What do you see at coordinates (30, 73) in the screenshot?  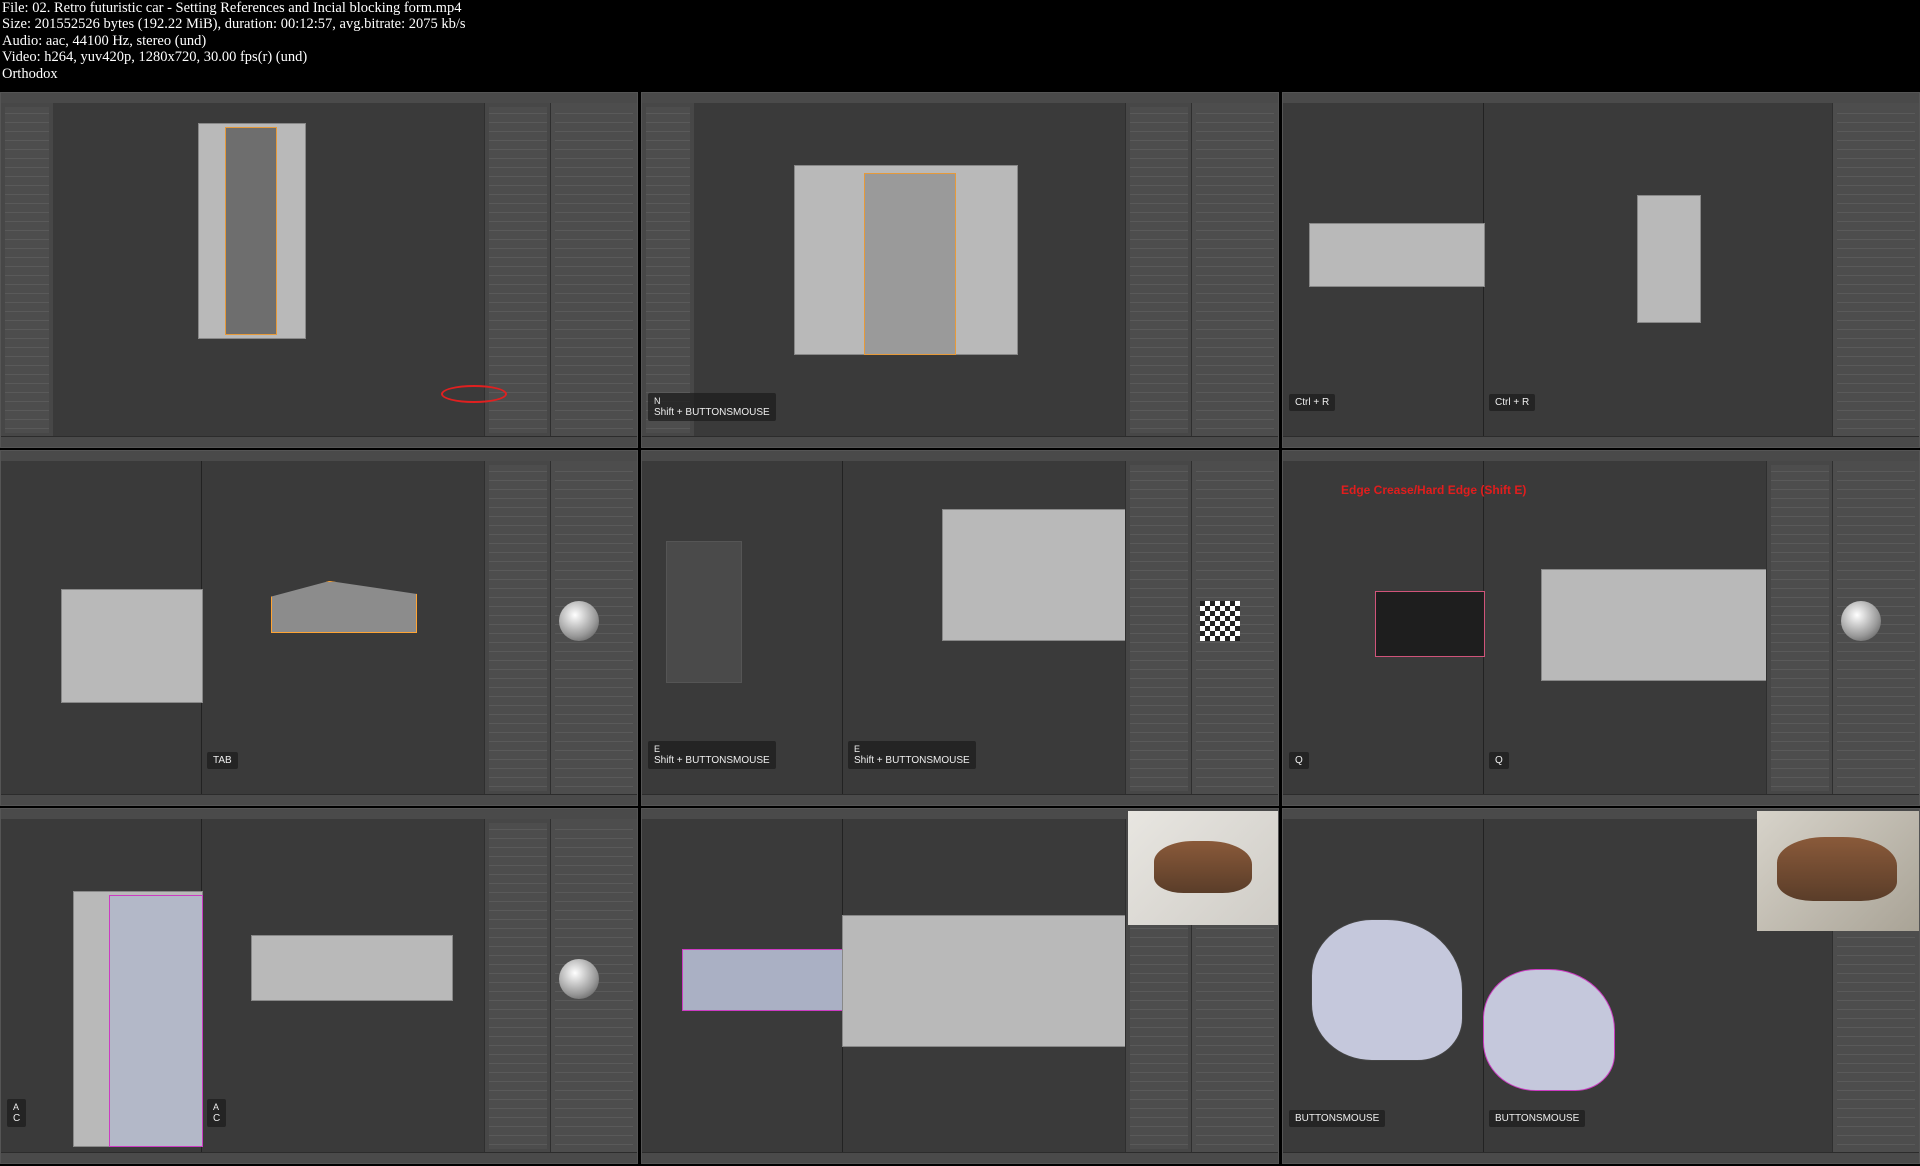 I see `tag-line: Orthodox` at bounding box center [30, 73].